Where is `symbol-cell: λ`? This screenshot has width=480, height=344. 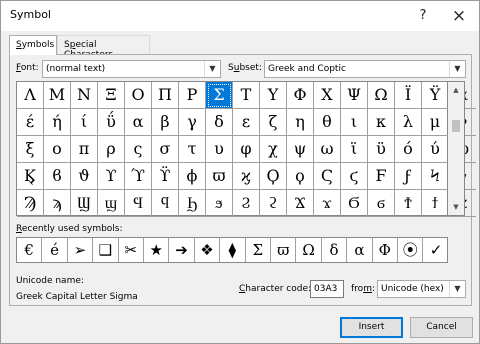
symbol-cell: λ is located at coordinates (408, 122).